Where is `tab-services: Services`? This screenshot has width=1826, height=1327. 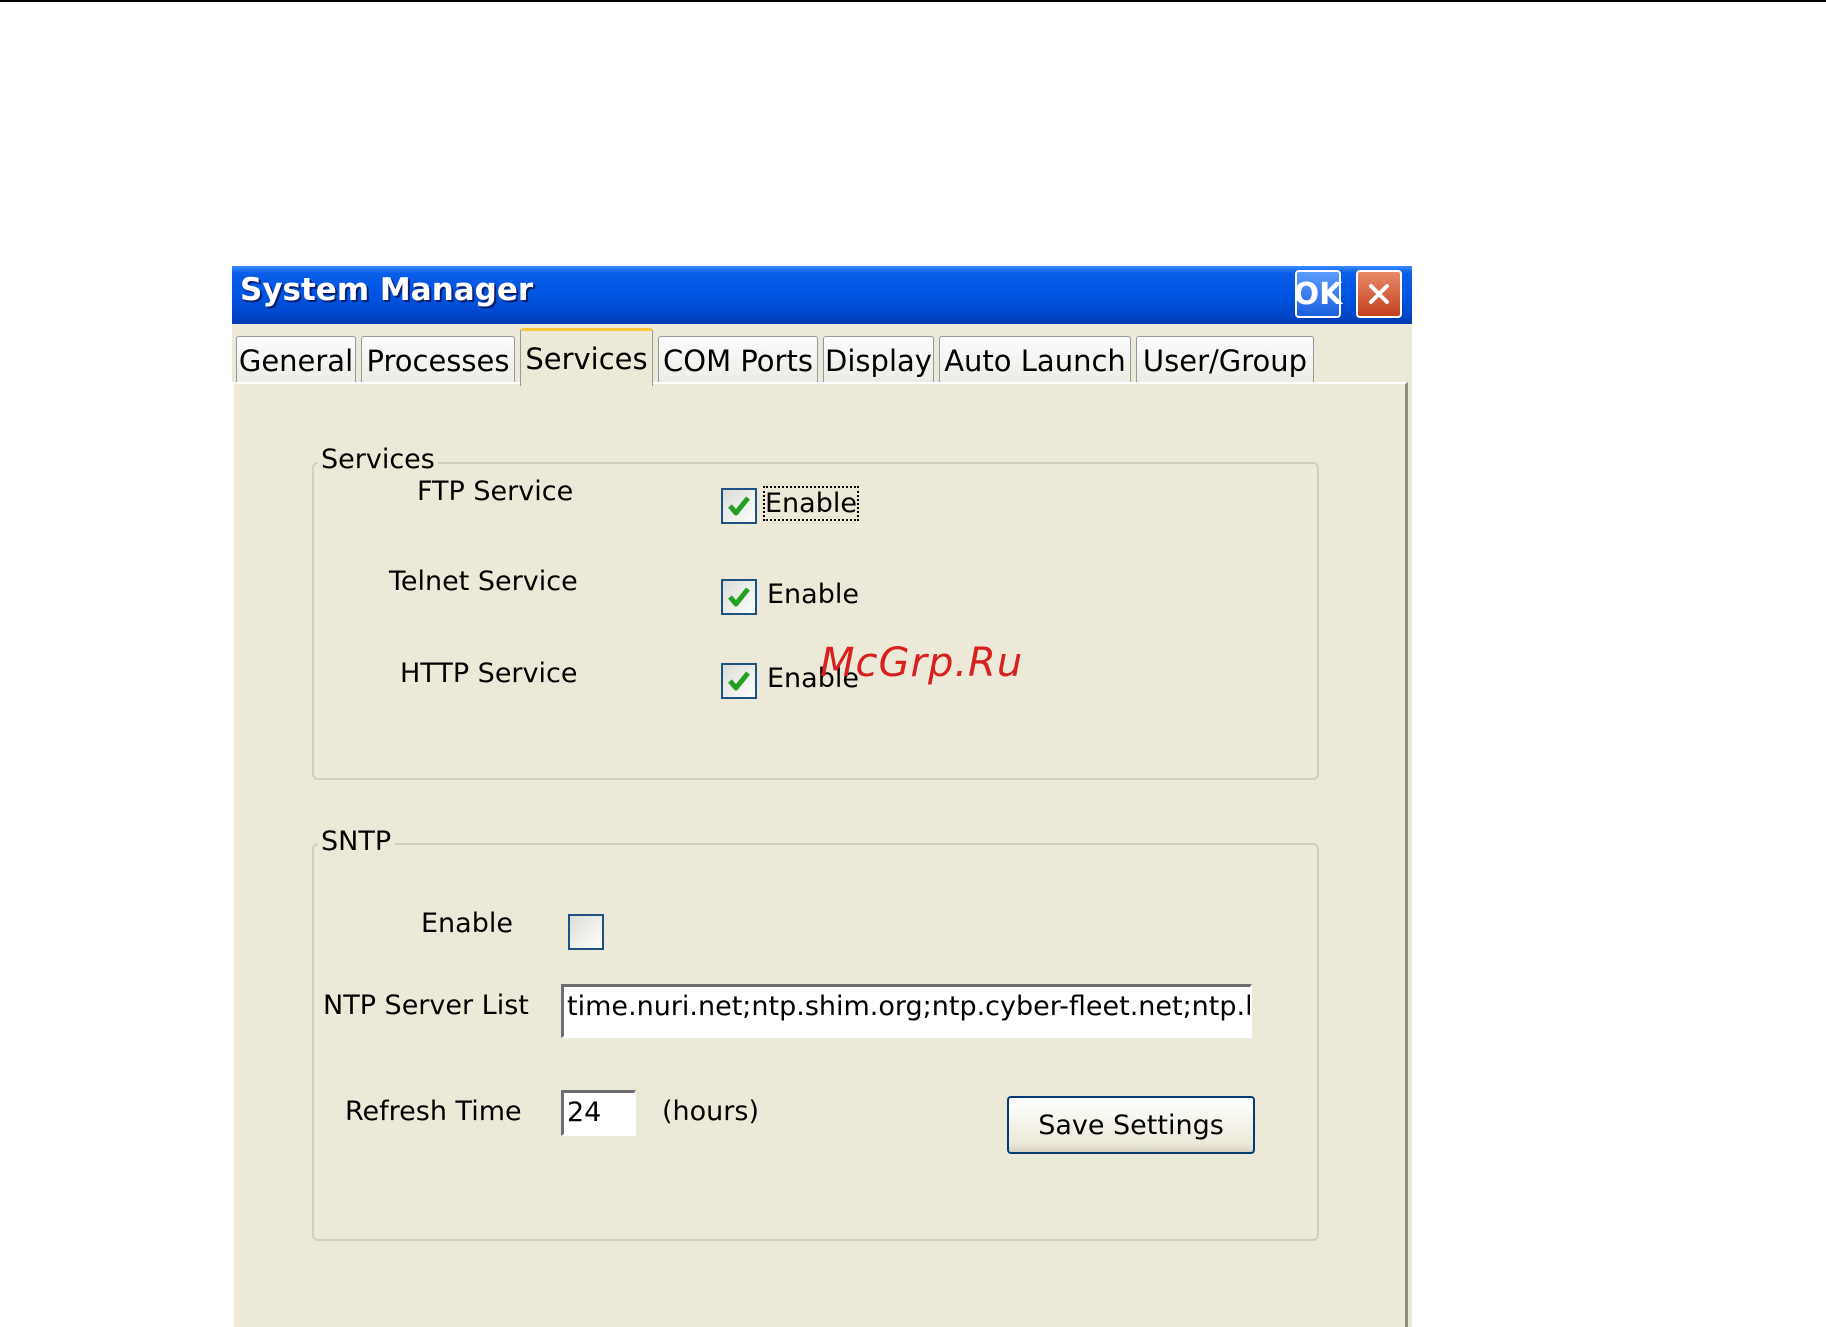
tab-services: Services is located at coordinates (586, 357).